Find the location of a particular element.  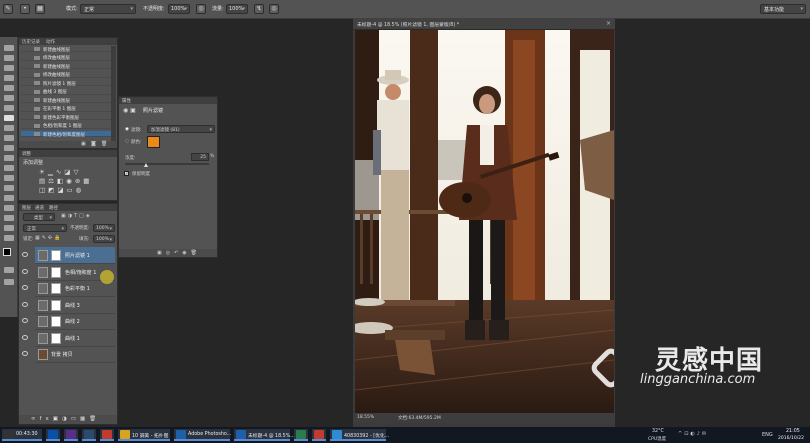

history-item: 修改曲线图层 is located at coordinates (68, 58).